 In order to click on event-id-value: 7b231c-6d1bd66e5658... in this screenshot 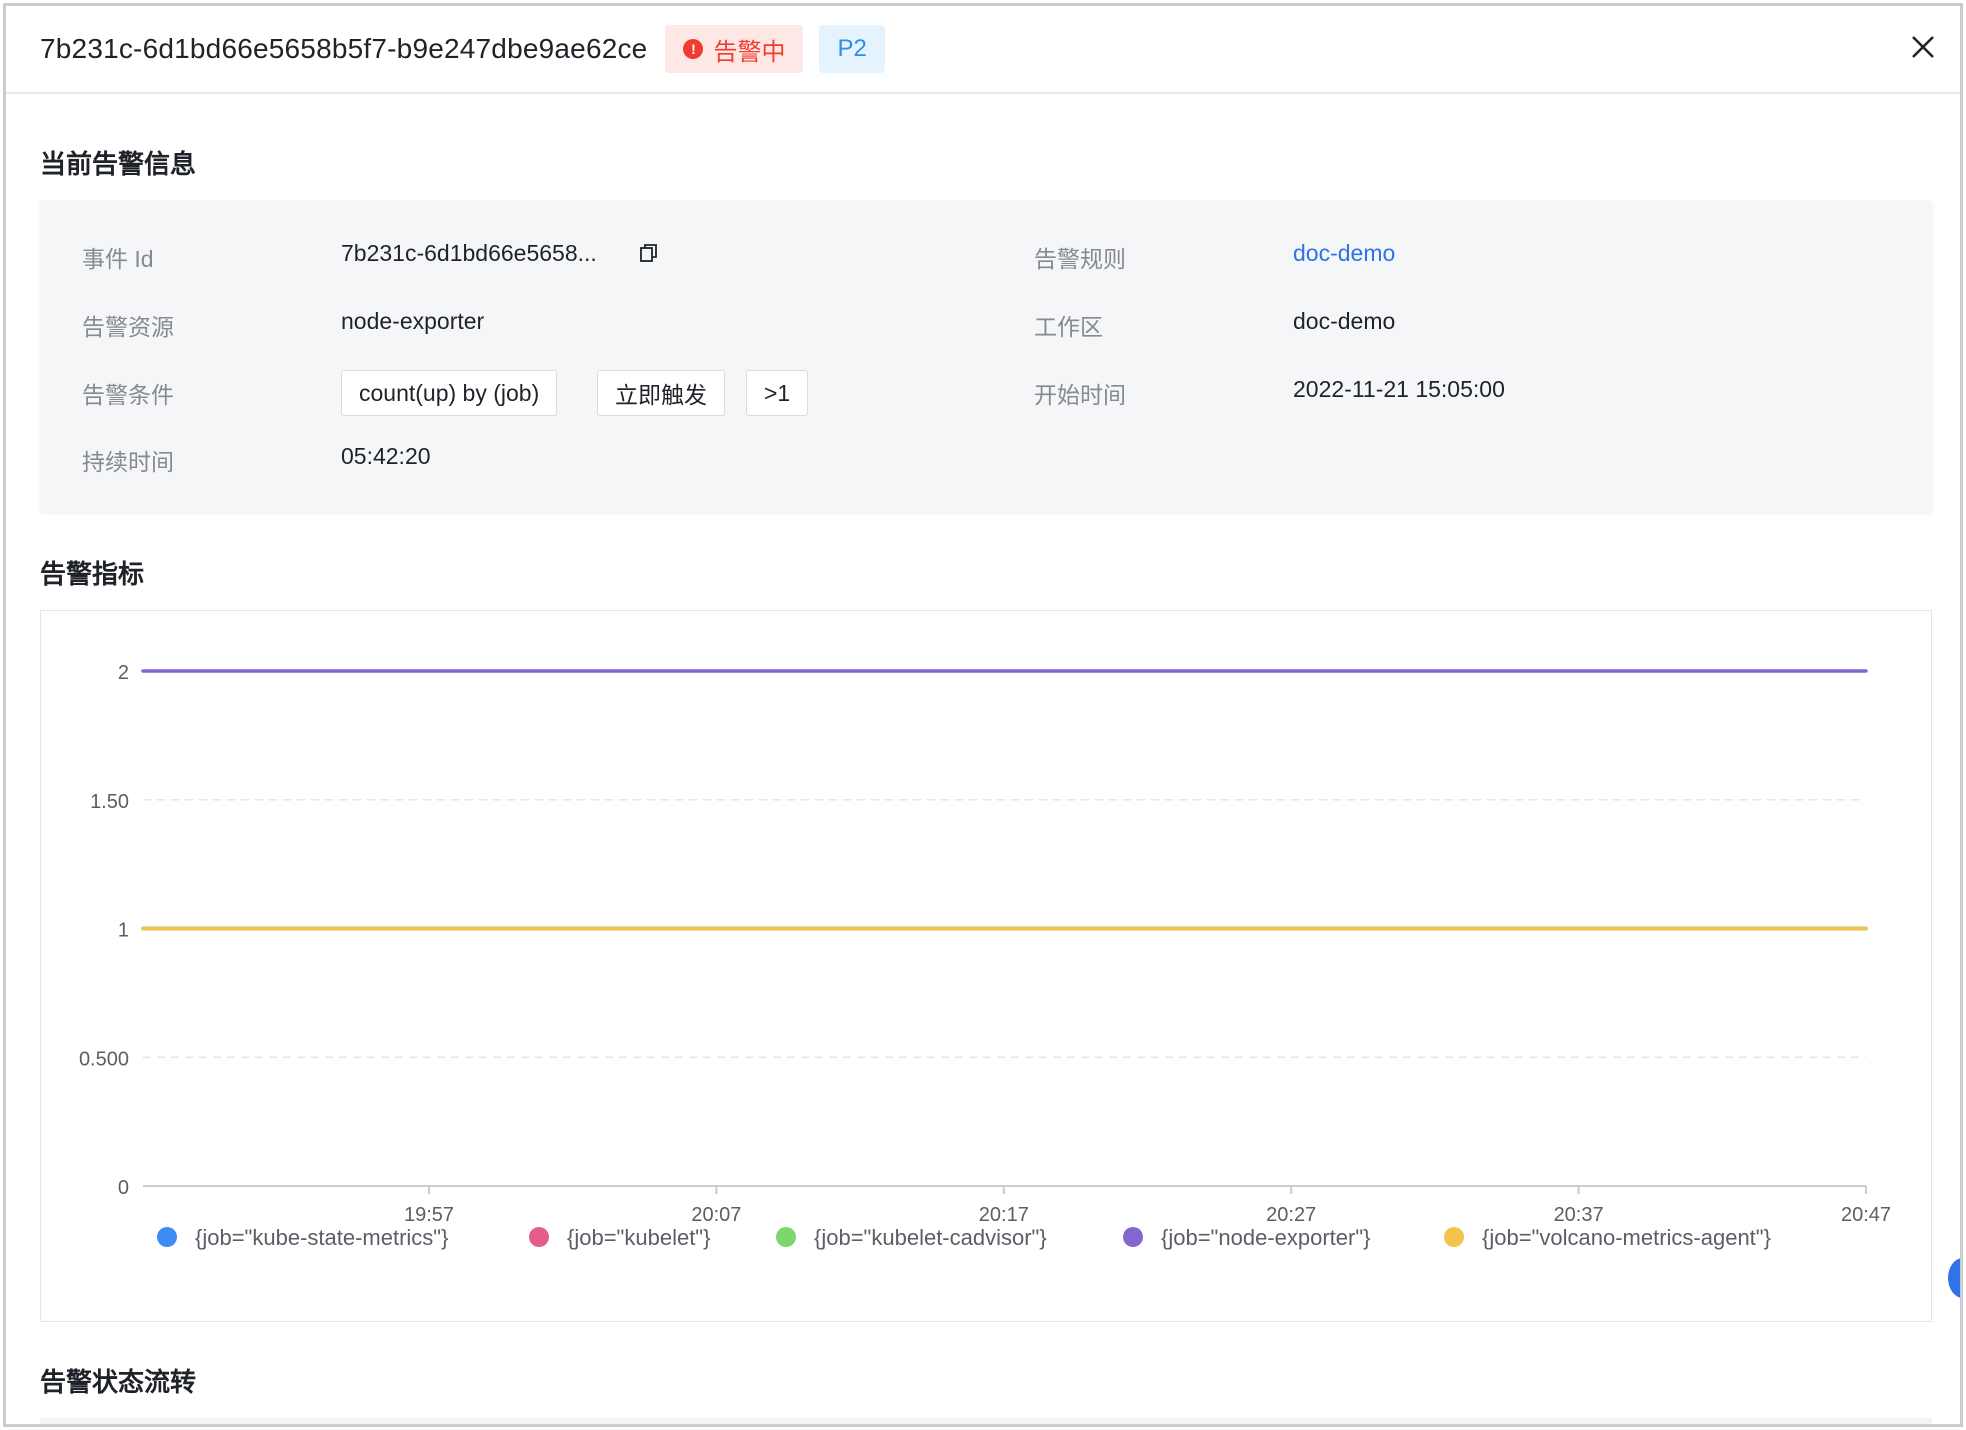, I will do `click(469, 253)`.